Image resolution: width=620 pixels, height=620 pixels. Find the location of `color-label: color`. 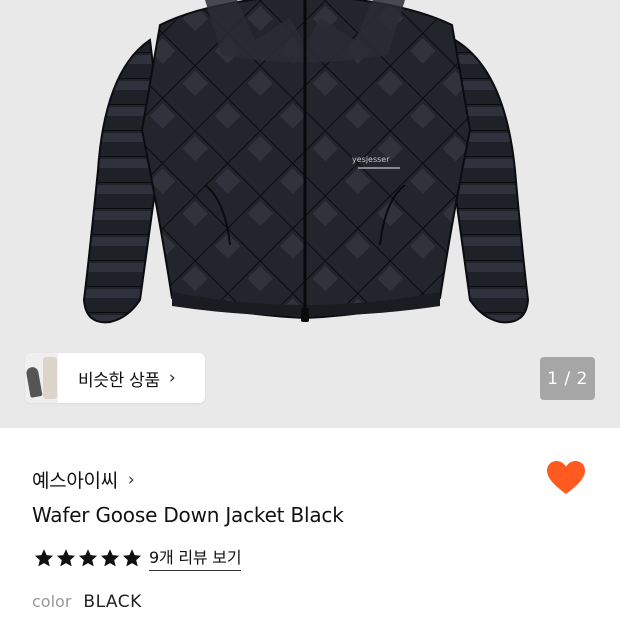

color-label: color is located at coordinates (52, 601).